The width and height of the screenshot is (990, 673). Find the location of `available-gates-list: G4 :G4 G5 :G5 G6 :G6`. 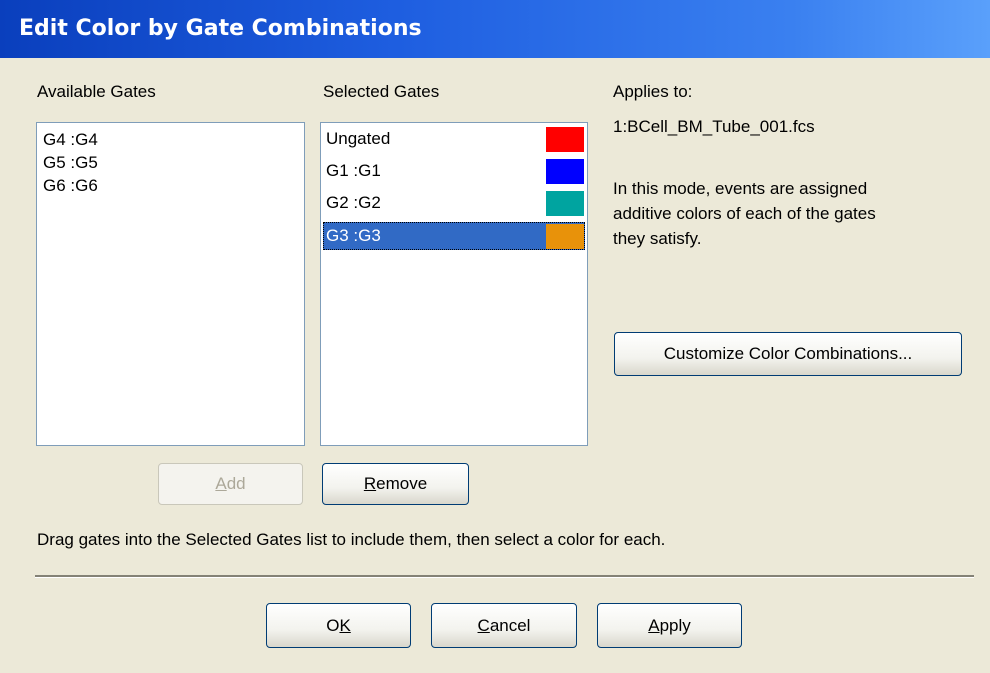

available-gates-list: G4 :G4 G5 :G5 G6 :G6 is located at coordinates (170, 284).